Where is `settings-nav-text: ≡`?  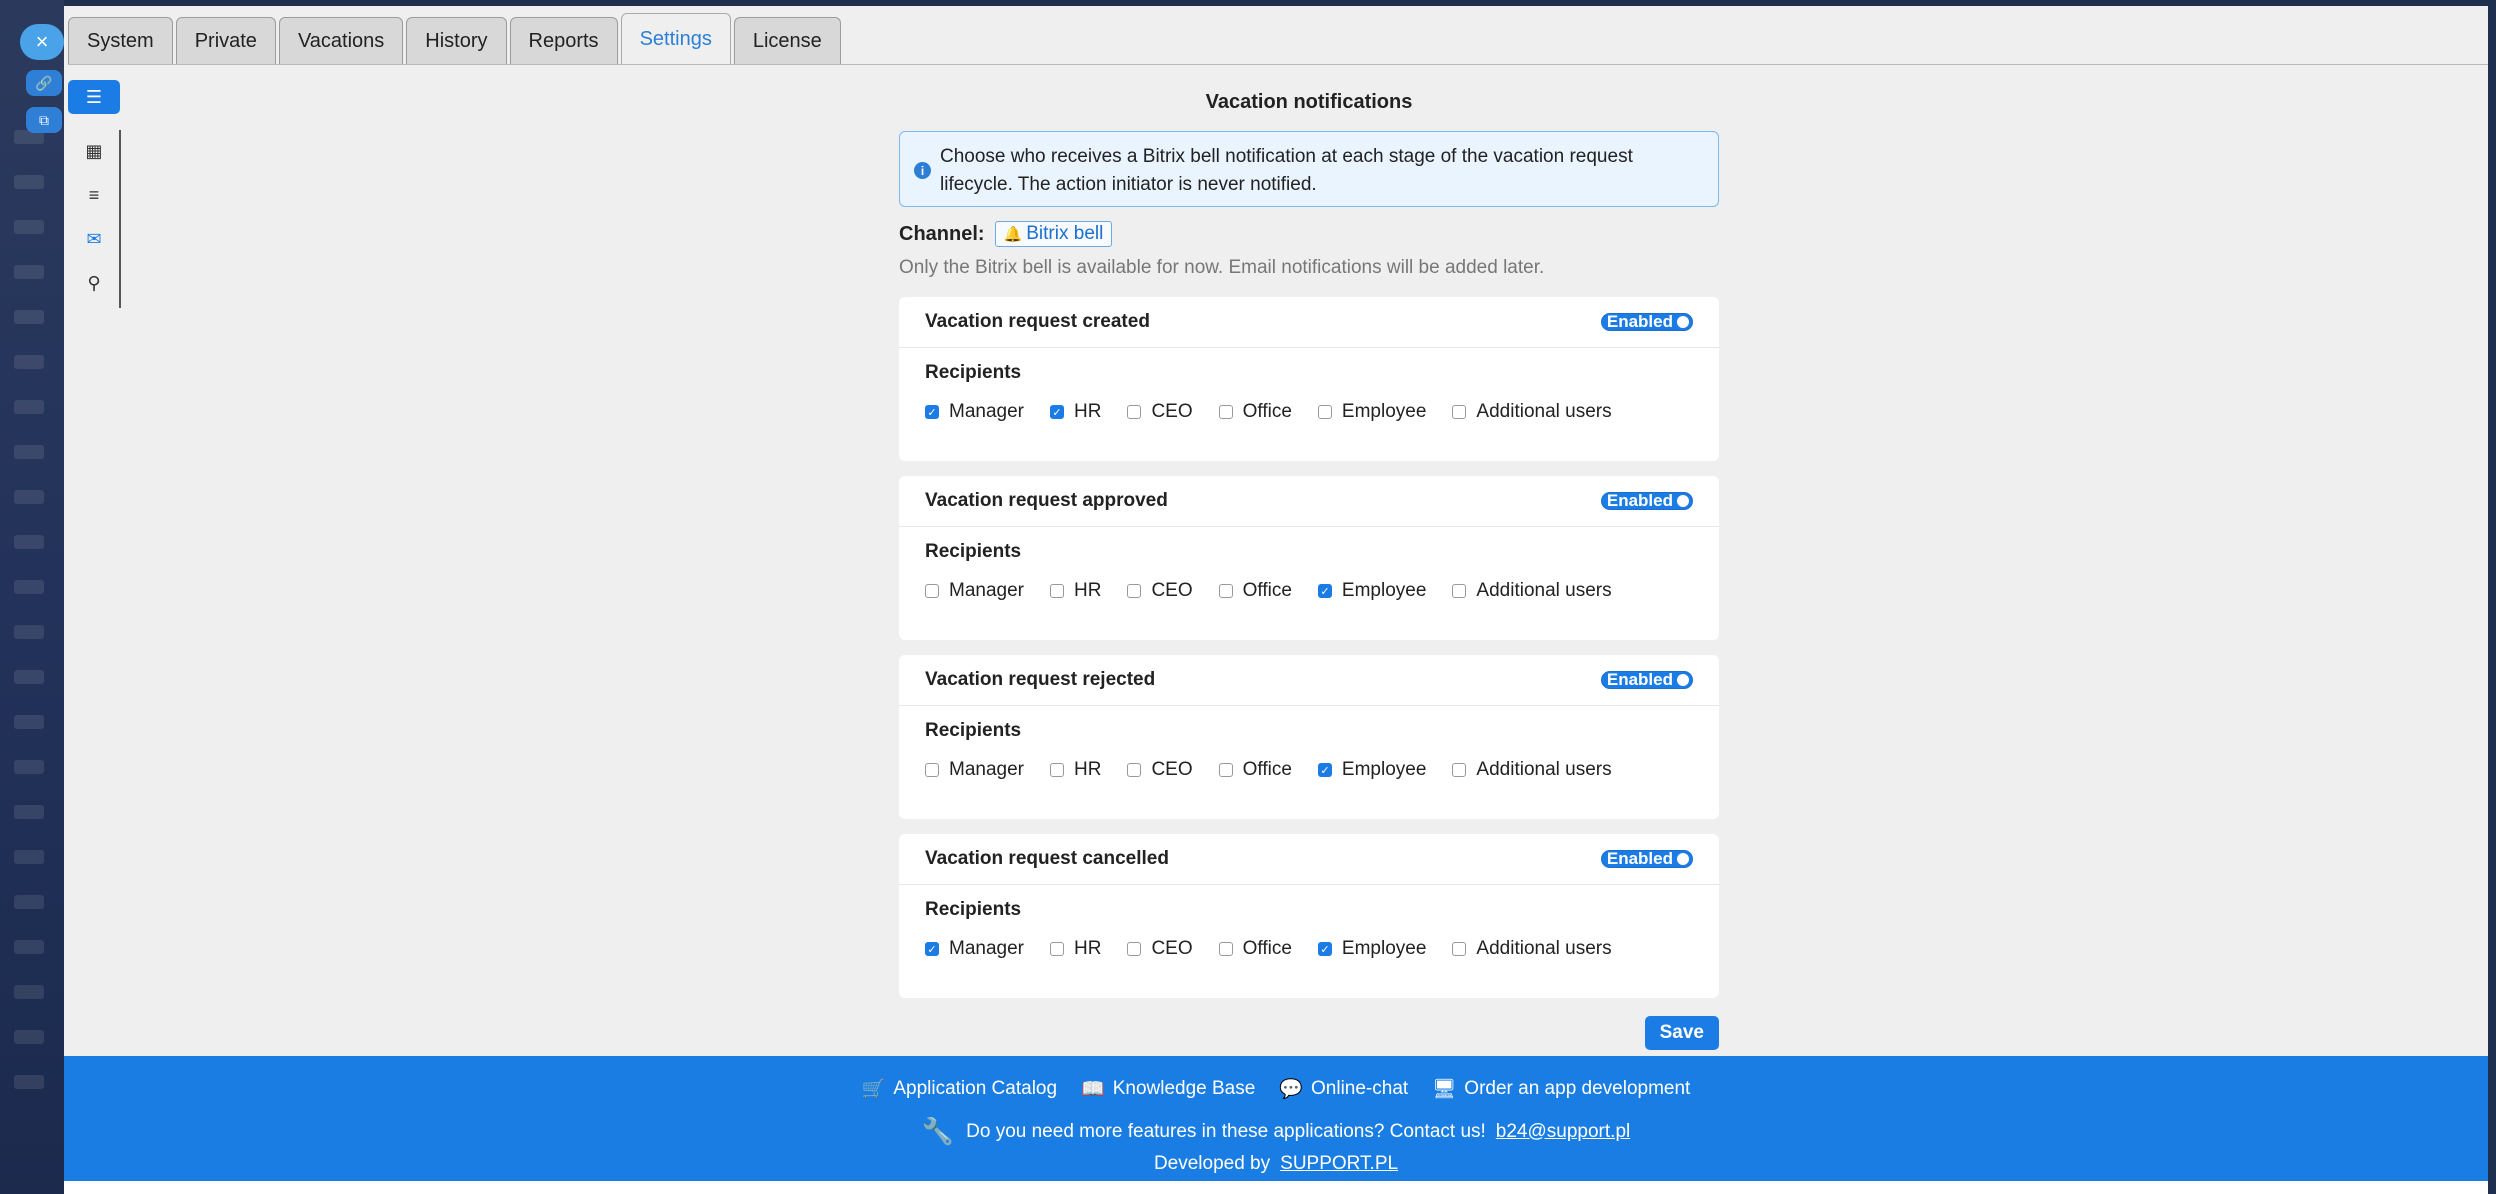
settings-nav-text: ≡ is located at coordinates (94, 195).